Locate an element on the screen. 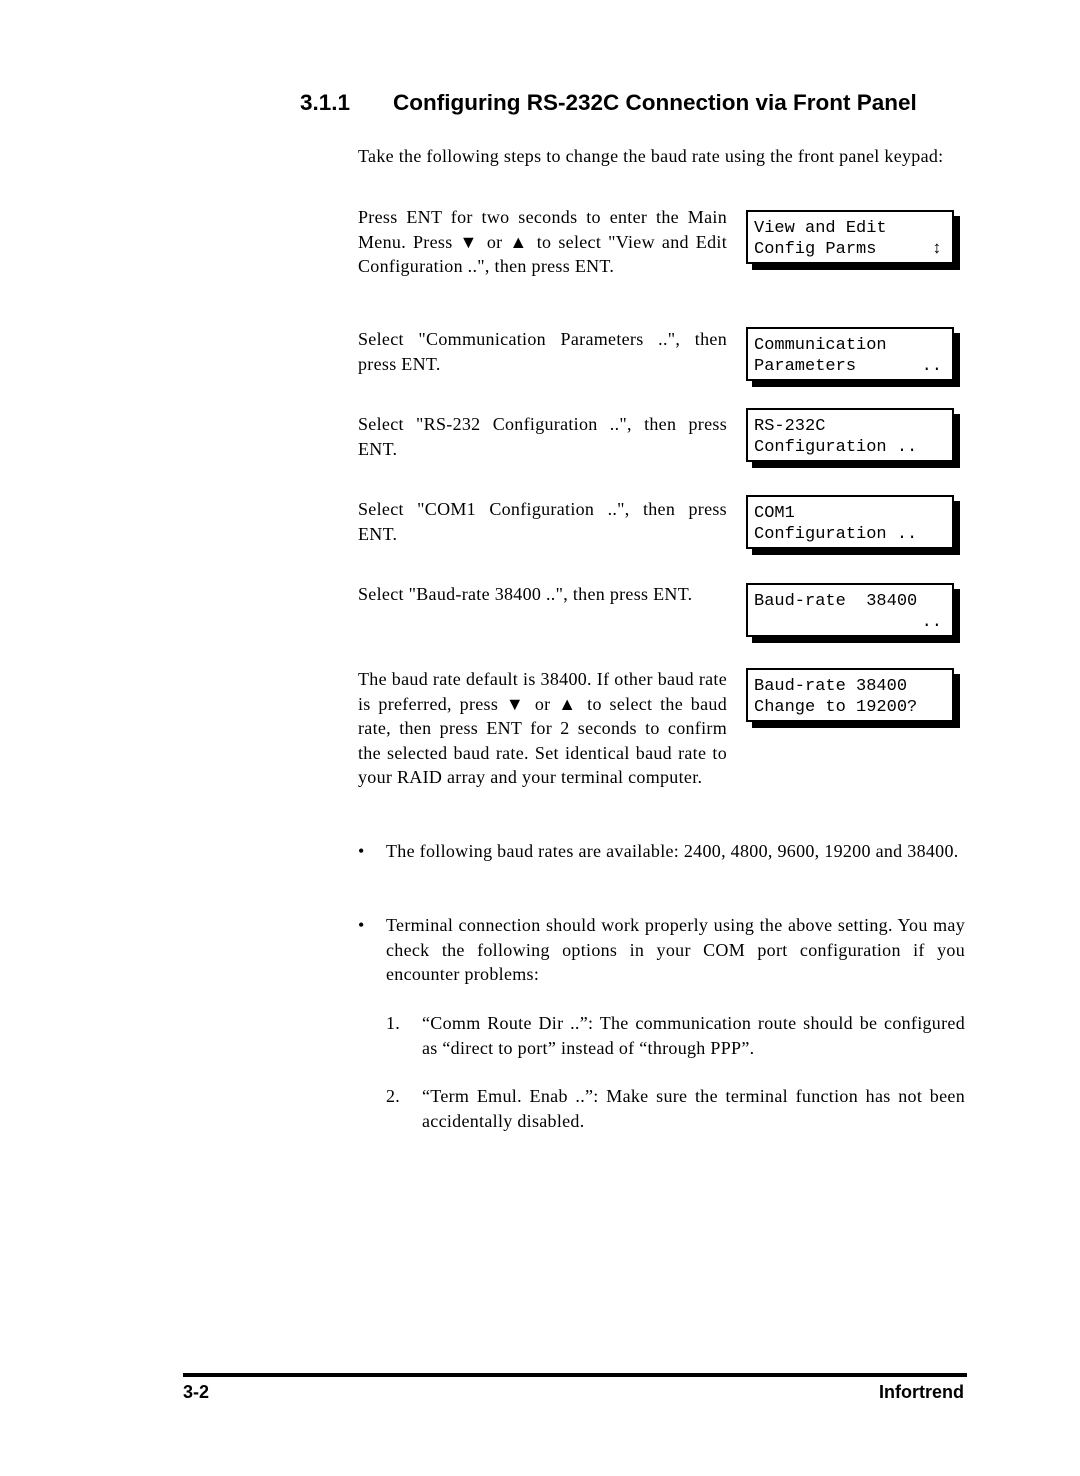  lcd-text: Config Parms is located at coordinates (815, 249).